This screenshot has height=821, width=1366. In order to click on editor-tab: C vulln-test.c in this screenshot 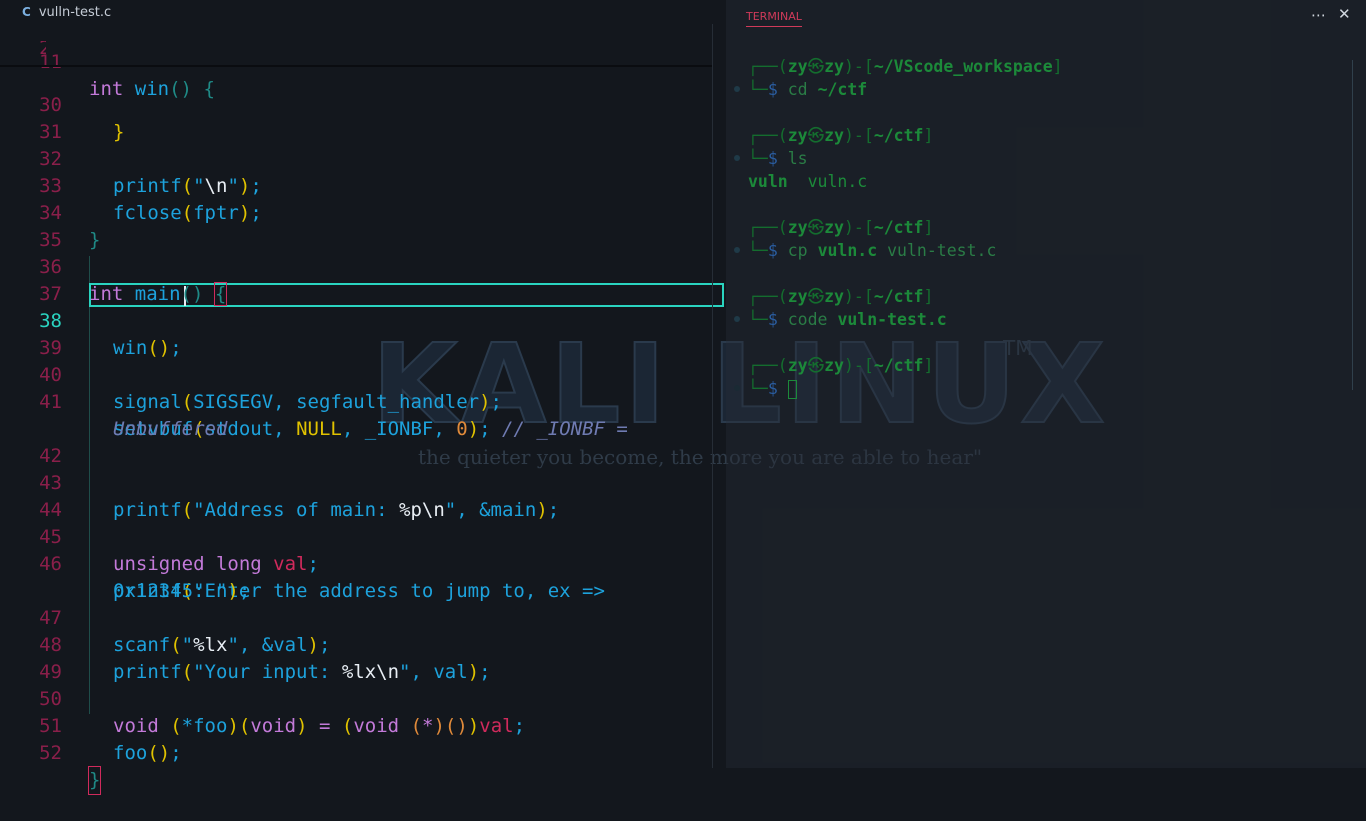, I will do `click(55, 12)`.